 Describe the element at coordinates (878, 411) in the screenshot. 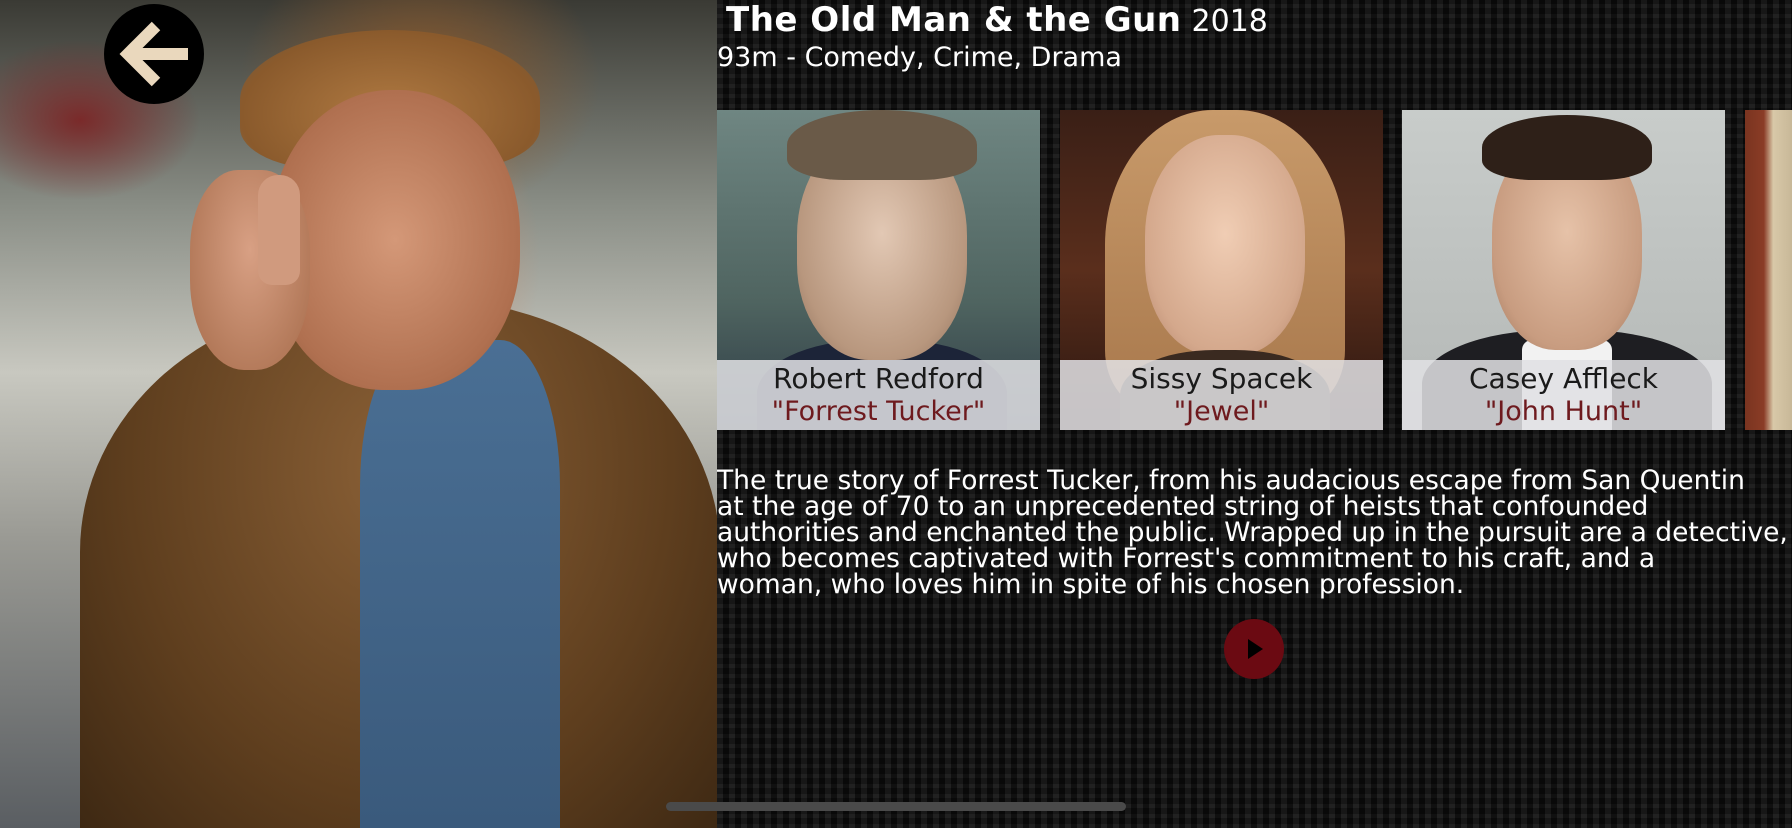

I see `cast-role: "Forrest Tucker"` at that location.